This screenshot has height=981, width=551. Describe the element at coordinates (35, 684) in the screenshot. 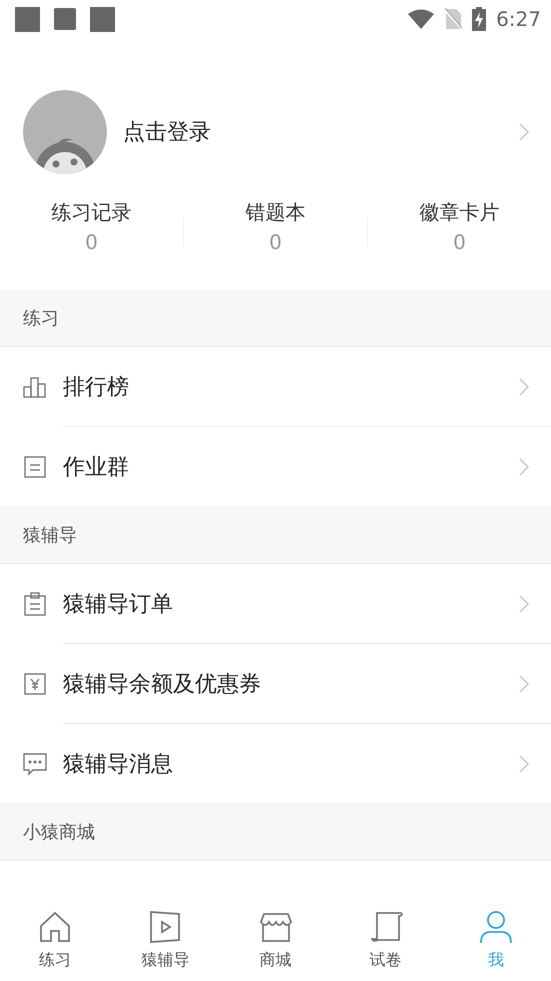

I see `yen-icon` at that location.